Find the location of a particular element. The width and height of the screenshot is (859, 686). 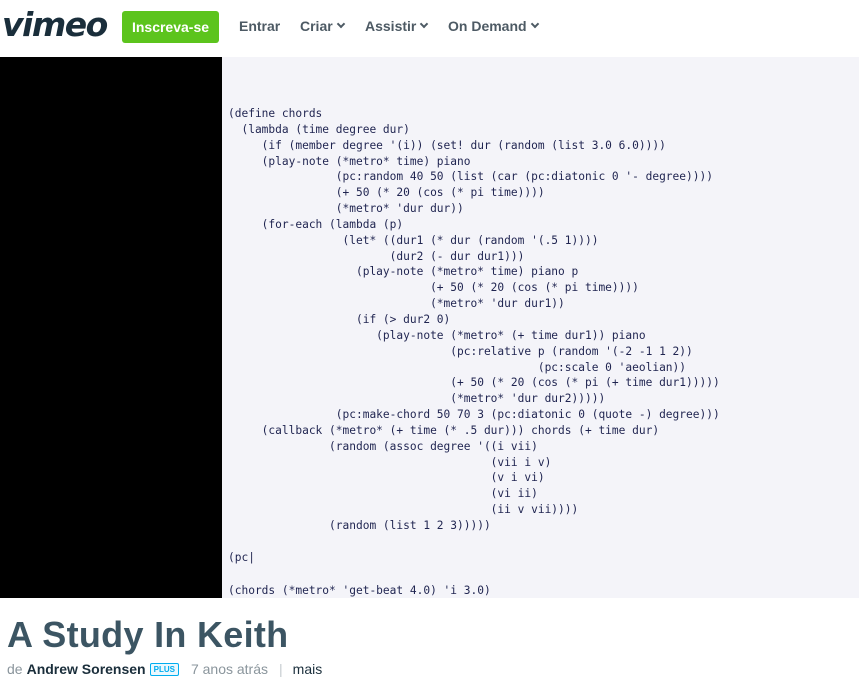

nav-on-demand: On Demand is located at coordinates (493, 26).